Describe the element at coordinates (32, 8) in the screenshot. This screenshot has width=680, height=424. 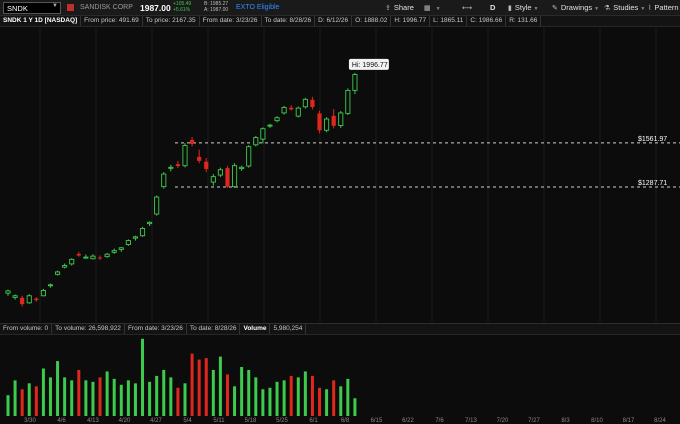
I see `symbol-input: SNDK ▼` at that location.